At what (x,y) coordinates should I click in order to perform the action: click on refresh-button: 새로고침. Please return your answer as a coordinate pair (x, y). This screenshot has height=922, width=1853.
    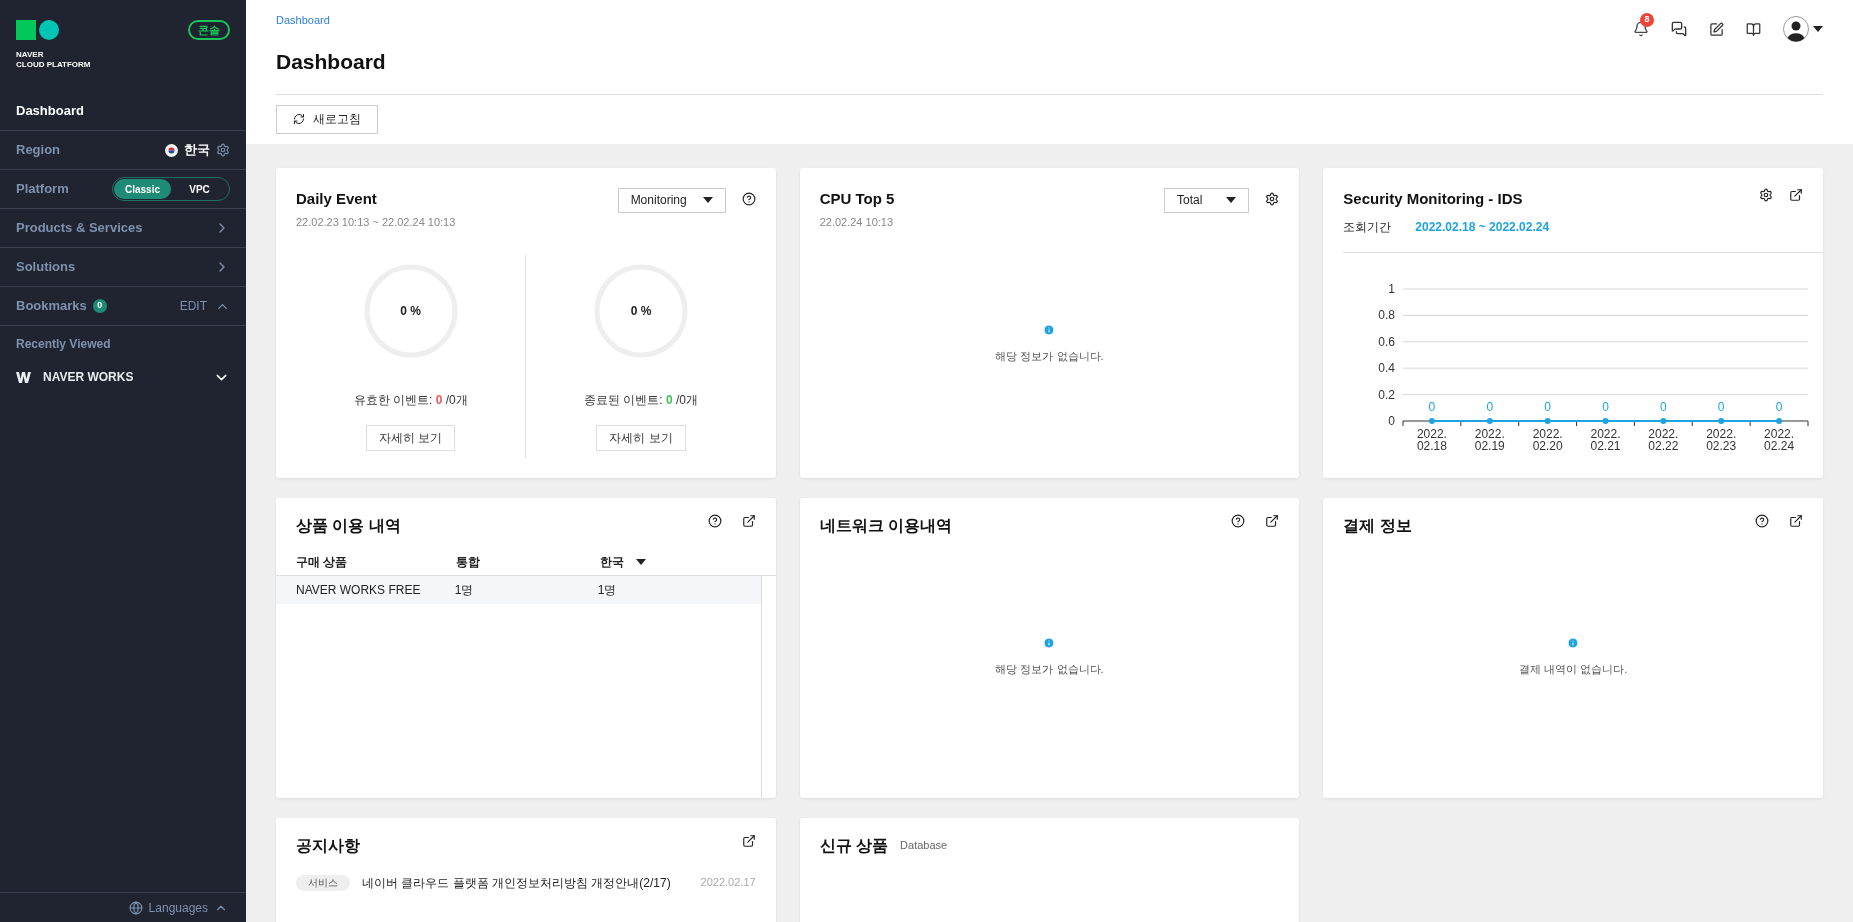
    Looking at the image, I should click on (327, 119).